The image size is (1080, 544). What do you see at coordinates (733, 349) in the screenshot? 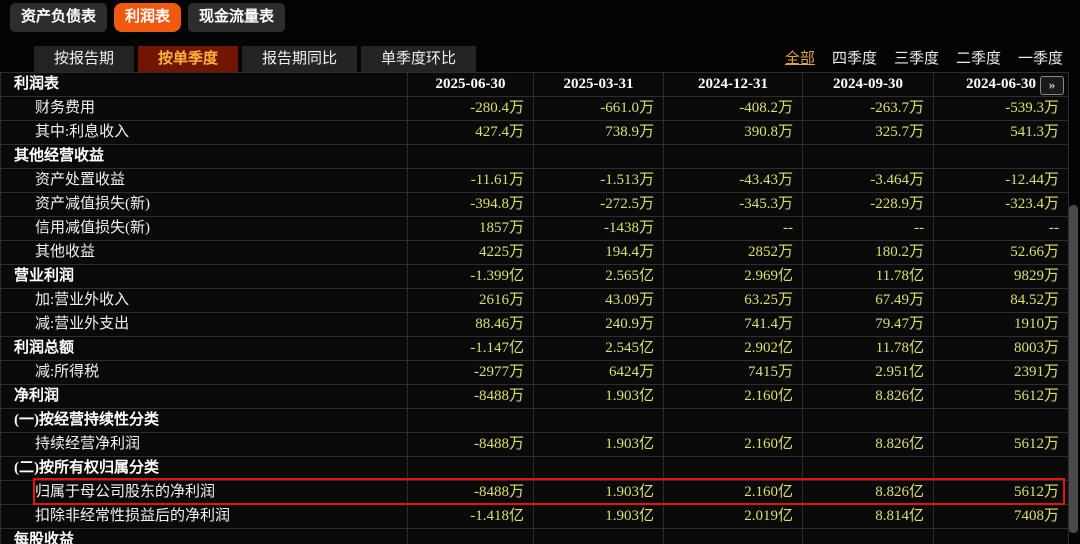
I see `table-cell: 2.902亿` at bounding box center [733, 349].